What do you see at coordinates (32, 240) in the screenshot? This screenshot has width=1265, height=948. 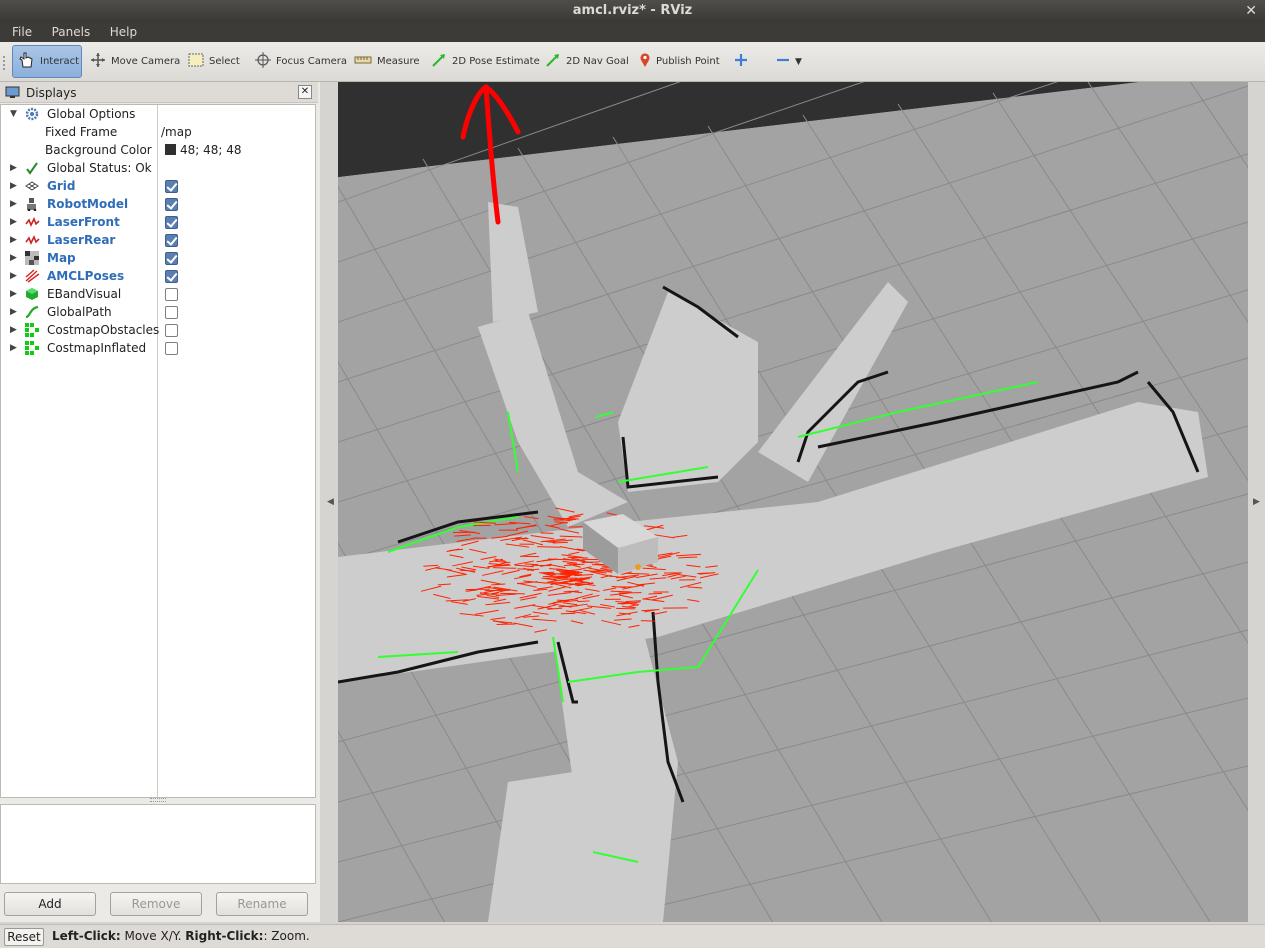 I see `laser-icon` at bounding box center [32, 240].